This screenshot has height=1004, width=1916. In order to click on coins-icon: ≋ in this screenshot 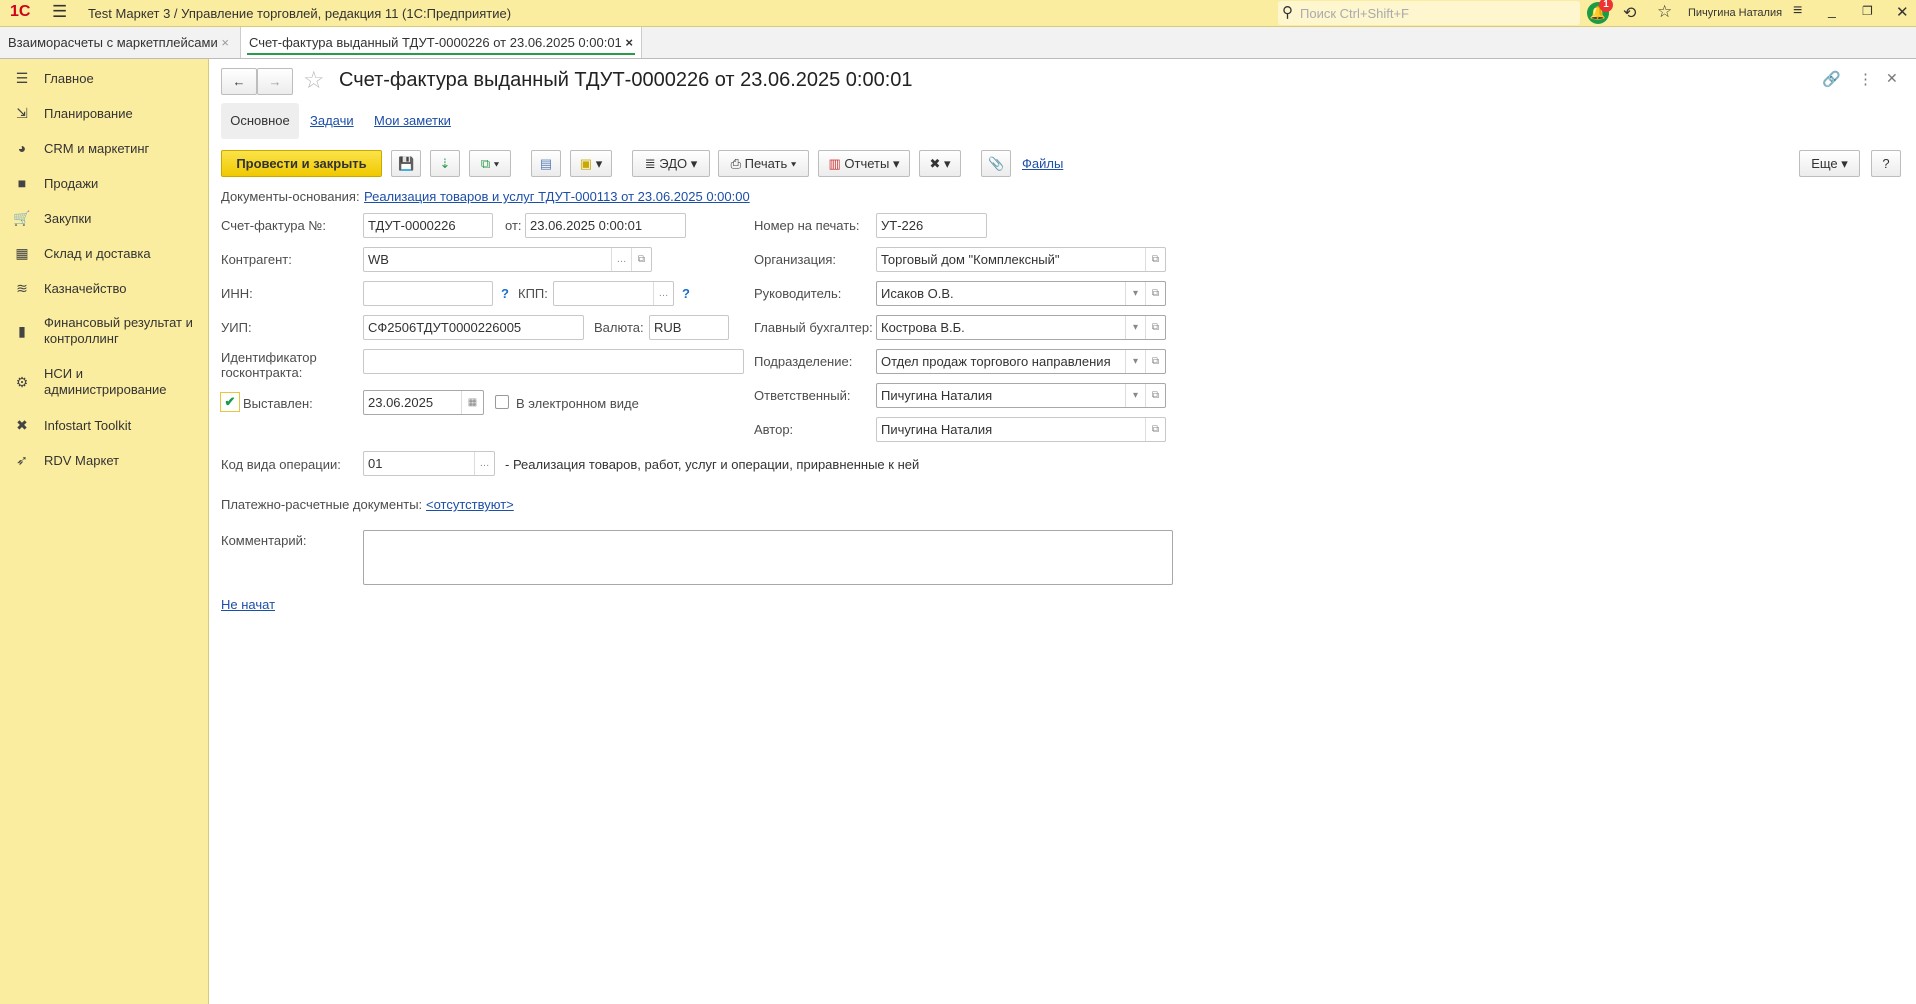, I will do `click(22, 288)`.